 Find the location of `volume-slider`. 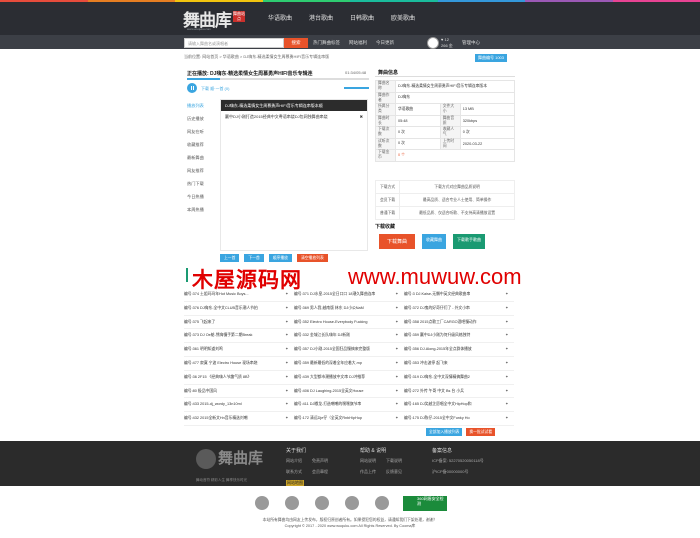

volume-slider is located at coordinates (356, 88).